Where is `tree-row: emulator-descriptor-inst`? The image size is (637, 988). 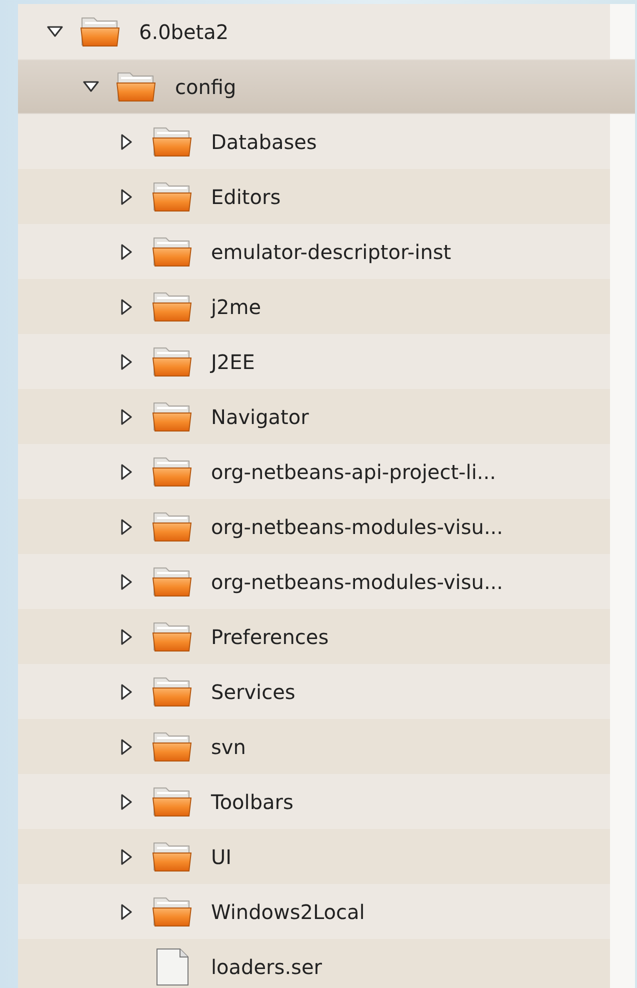 tree-row: emulator-descriptor-inst is located at coordinates (314, 251).